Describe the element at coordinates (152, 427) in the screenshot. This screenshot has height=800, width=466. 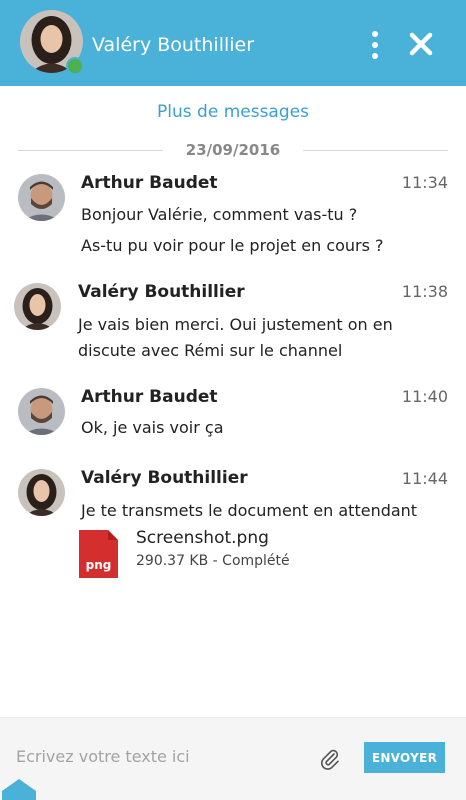
I see `message-text: Ok, je vais voir ça` at that location.